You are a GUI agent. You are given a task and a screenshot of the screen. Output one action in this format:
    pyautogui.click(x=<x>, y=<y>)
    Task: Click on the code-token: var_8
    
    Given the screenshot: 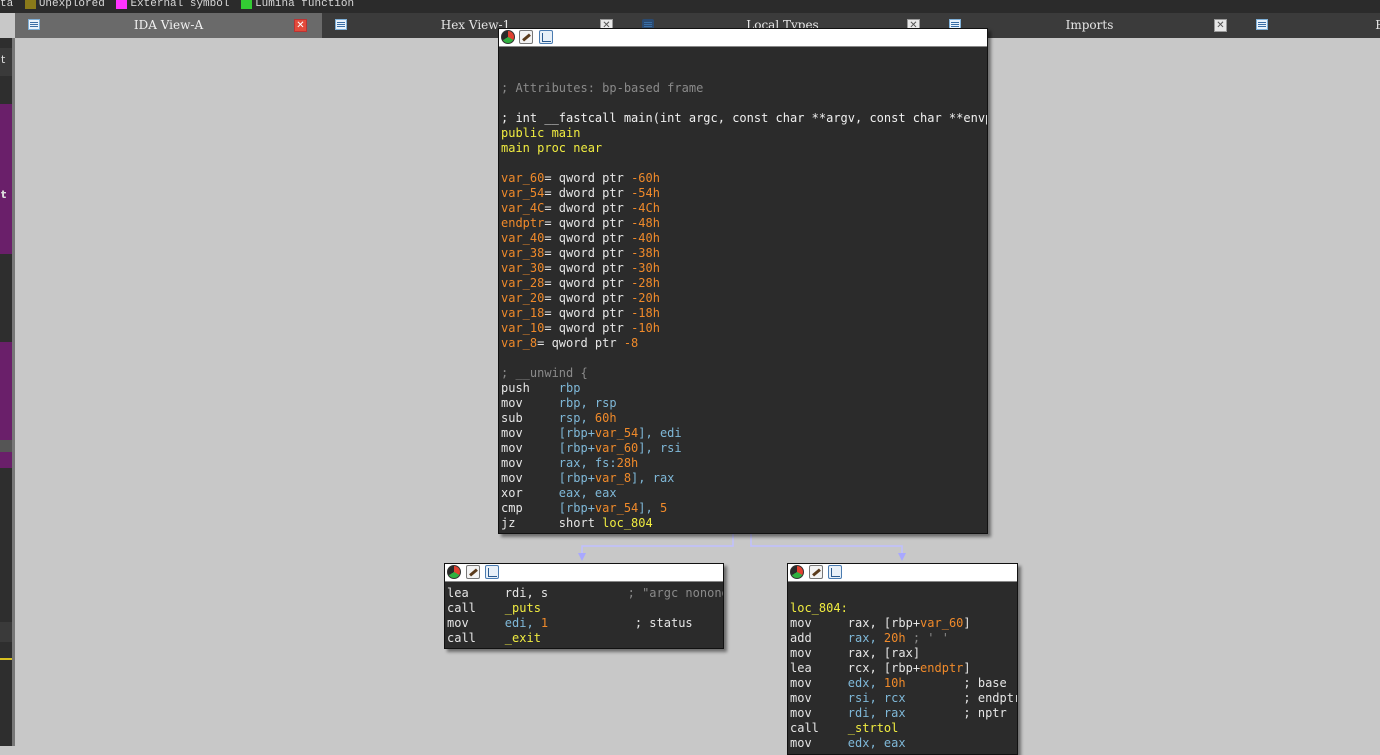 What is the action you would take?
    pyautogui.click(x=519, y=343)
    